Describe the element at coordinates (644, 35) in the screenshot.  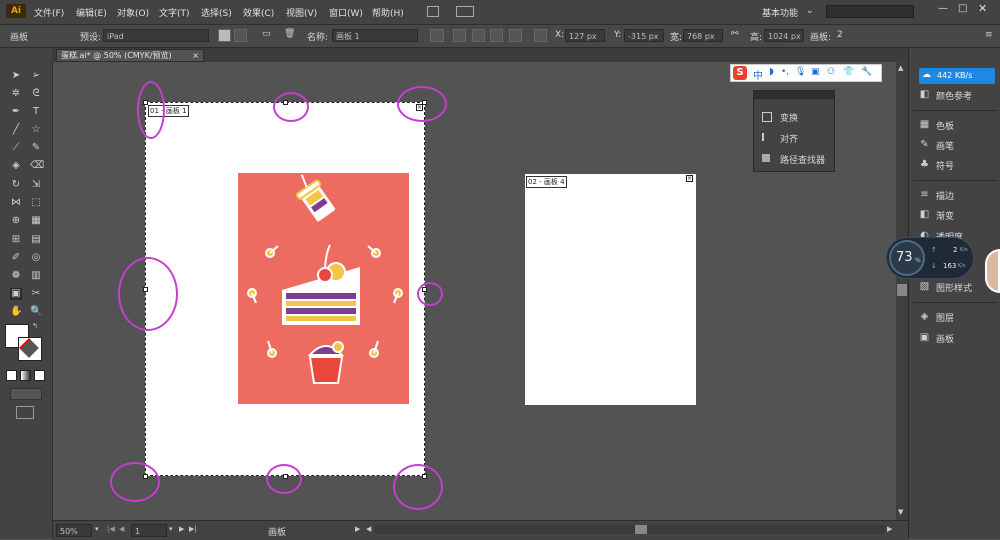
I see `y-field: -315 px` at that location.